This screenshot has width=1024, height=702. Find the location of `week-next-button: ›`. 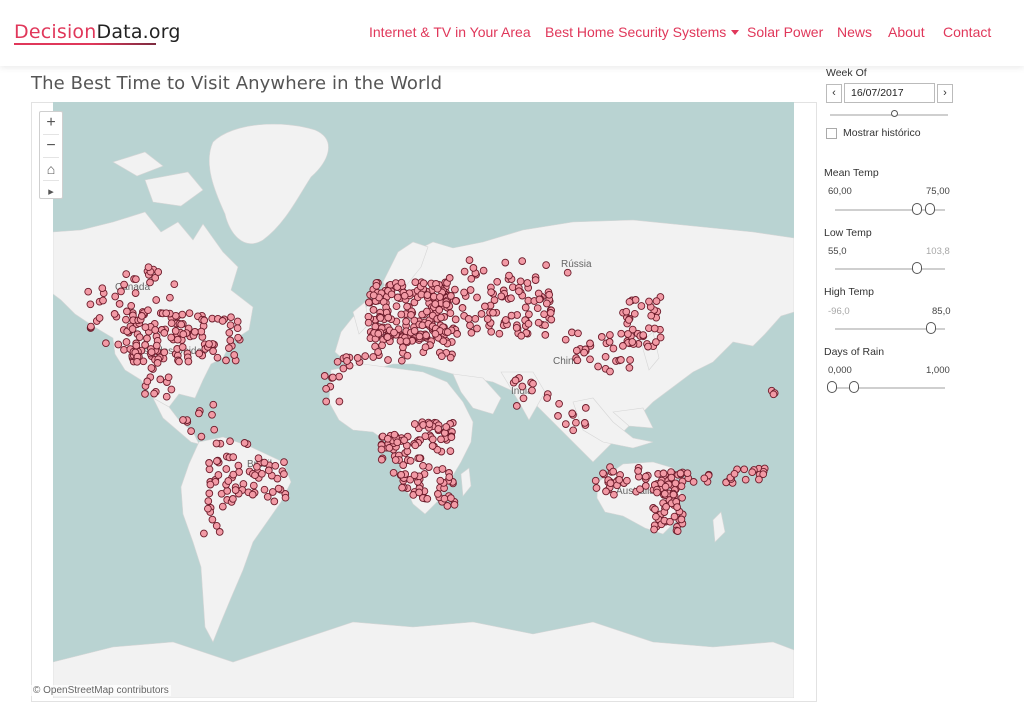

week-next-button: › is located at coordinates (945, 93).